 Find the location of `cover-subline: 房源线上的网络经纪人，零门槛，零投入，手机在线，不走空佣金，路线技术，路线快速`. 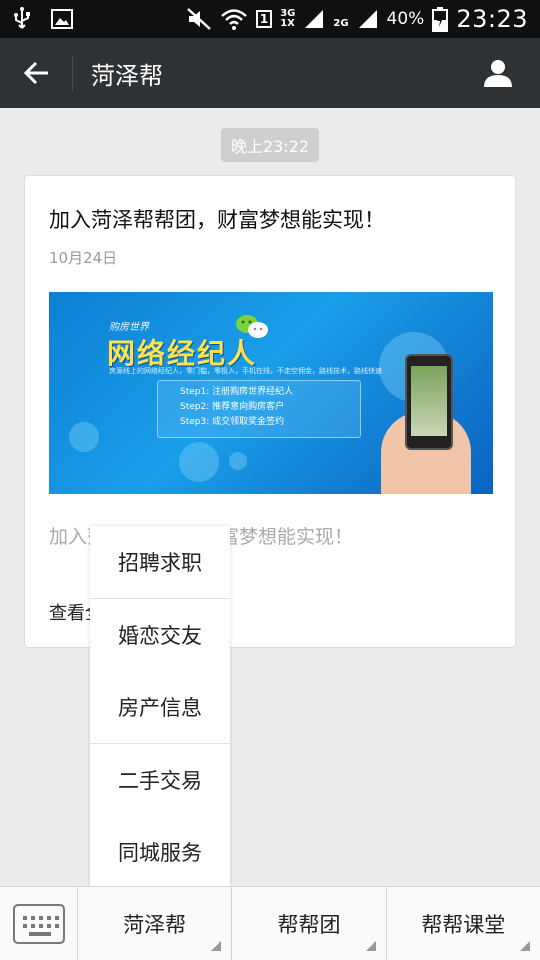

cover-subline: 房源线上的网络经纪人，零门槛，零投入，手机在线，不走空佣金，路线技术，路线快速 is located at coordinates (245, 371).